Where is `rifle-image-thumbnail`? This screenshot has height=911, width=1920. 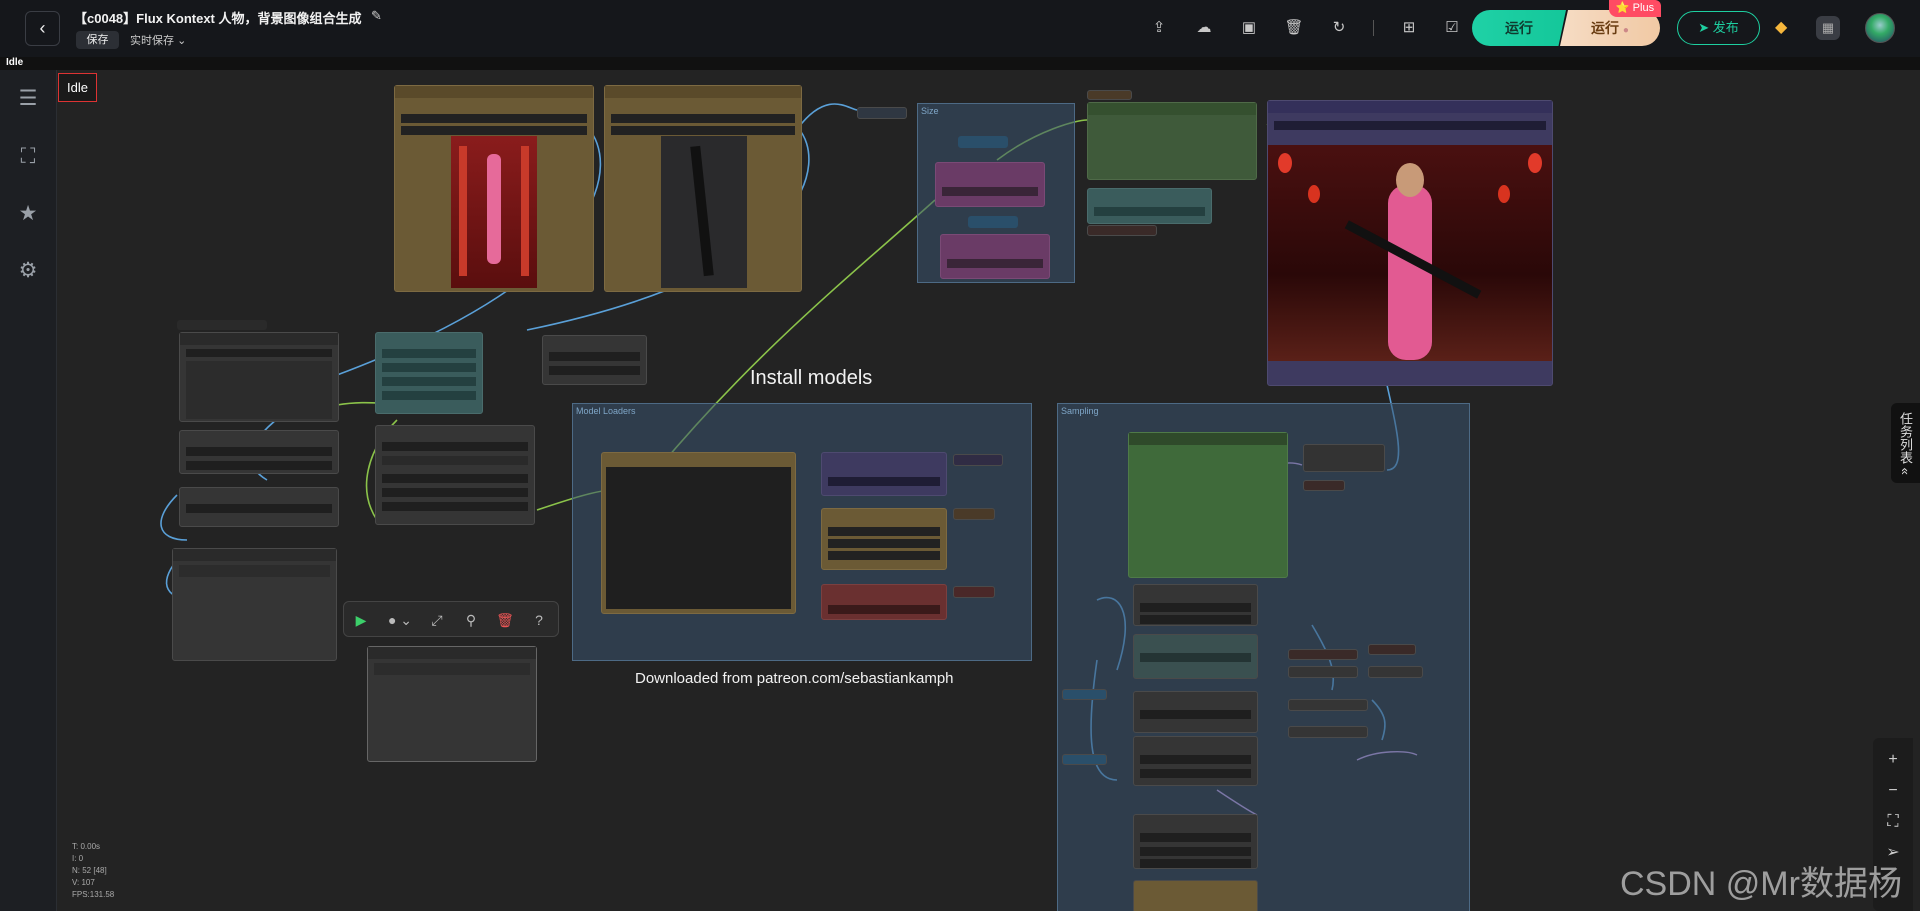
rifle-image-thumbnail is located at coordinates (704, 212).